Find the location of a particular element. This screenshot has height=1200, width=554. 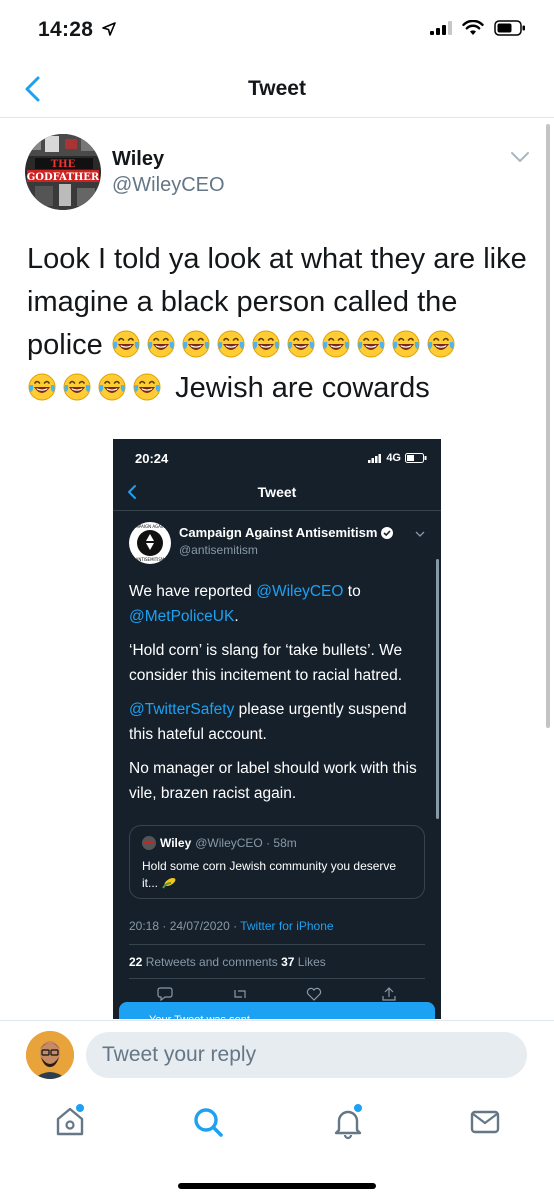

svg-text: ANTISEMITISM is located at coordinates (150, 559).